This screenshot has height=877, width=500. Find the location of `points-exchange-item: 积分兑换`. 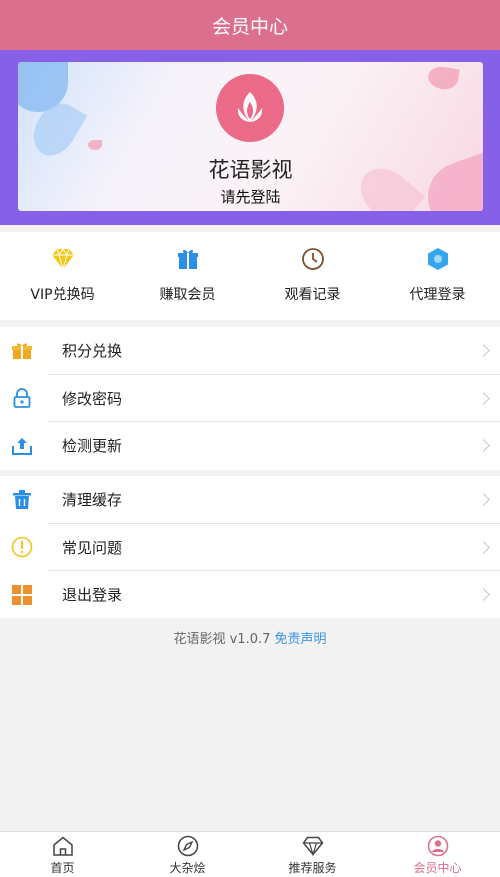

points-exchange-item: 积分兑换 is located at coordinates (250, 351).